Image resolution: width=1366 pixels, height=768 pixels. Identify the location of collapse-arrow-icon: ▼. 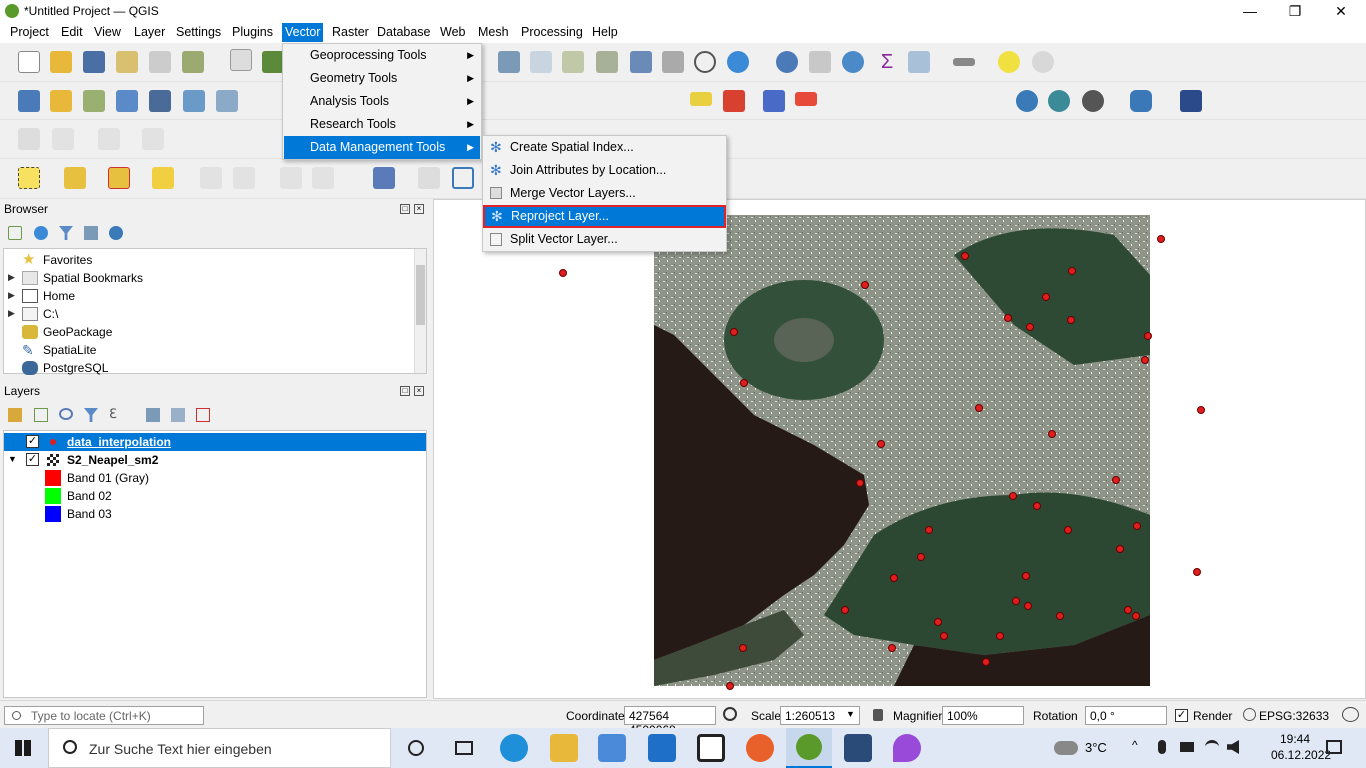
(12, 459).